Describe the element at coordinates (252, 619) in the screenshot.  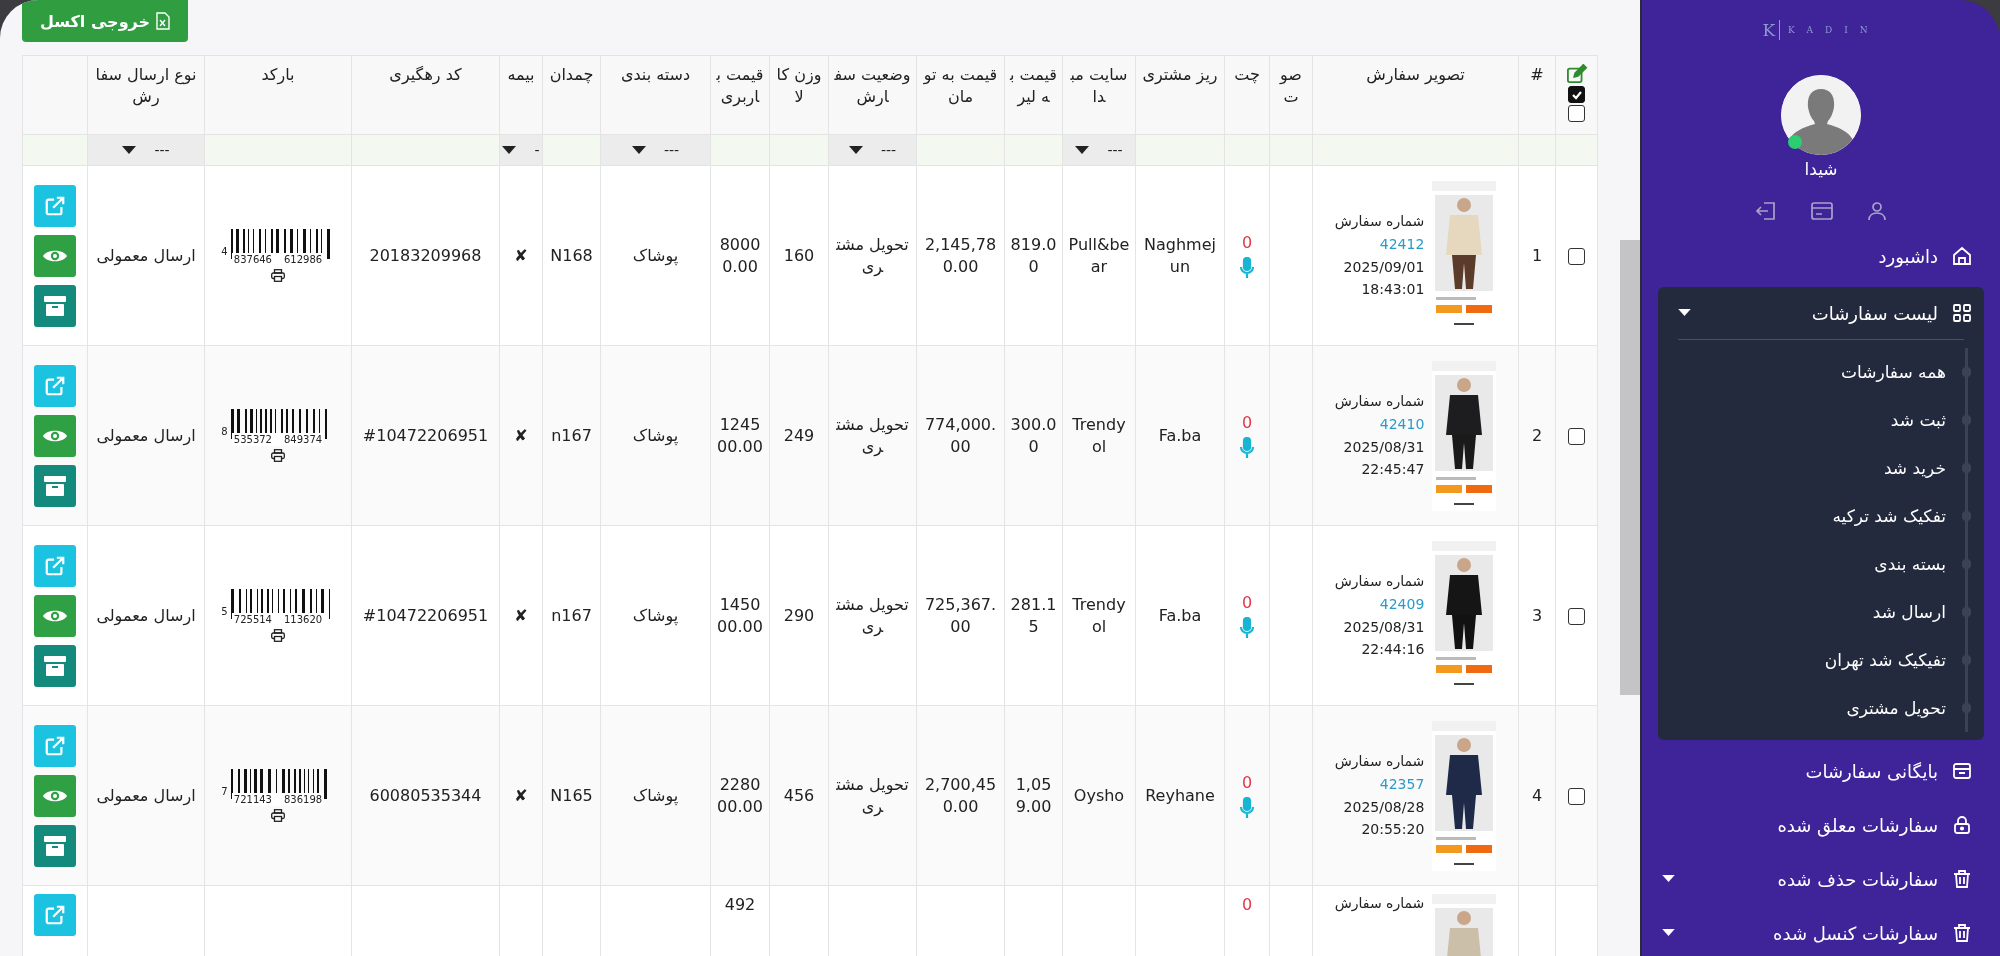
I see `barcode-digits: 725514` at that location.